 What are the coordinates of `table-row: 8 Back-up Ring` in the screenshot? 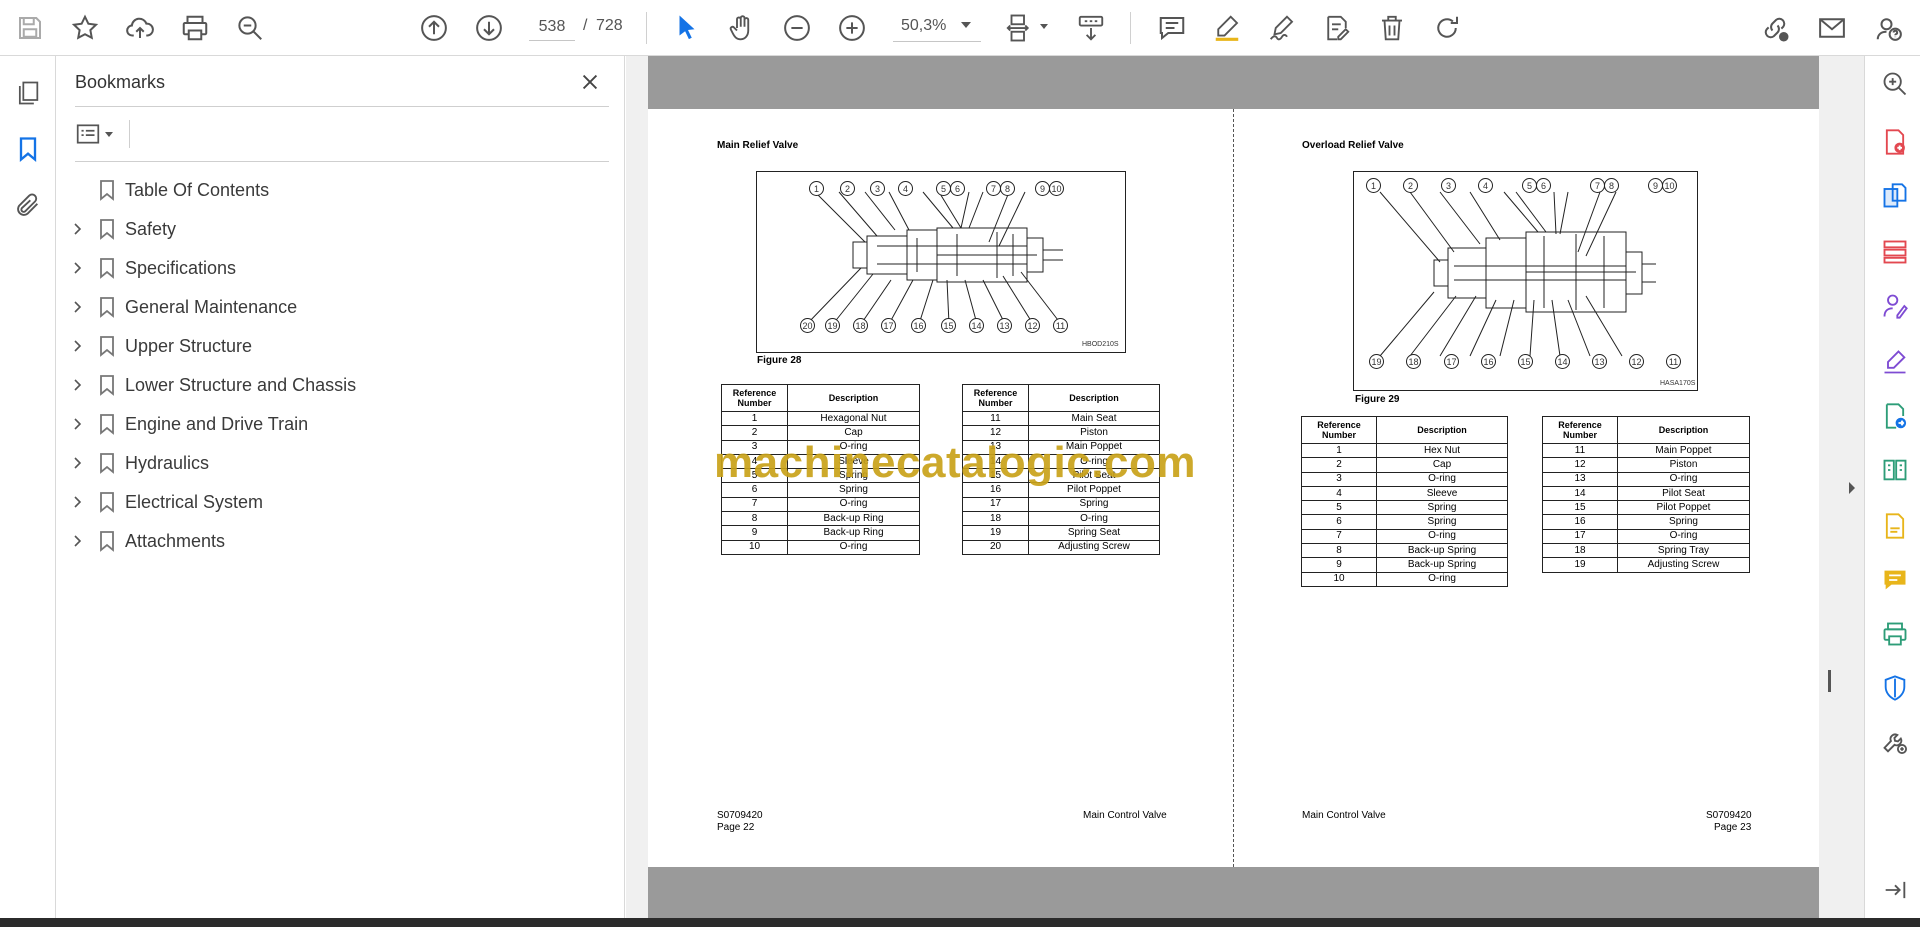 It's located at (820, 519).